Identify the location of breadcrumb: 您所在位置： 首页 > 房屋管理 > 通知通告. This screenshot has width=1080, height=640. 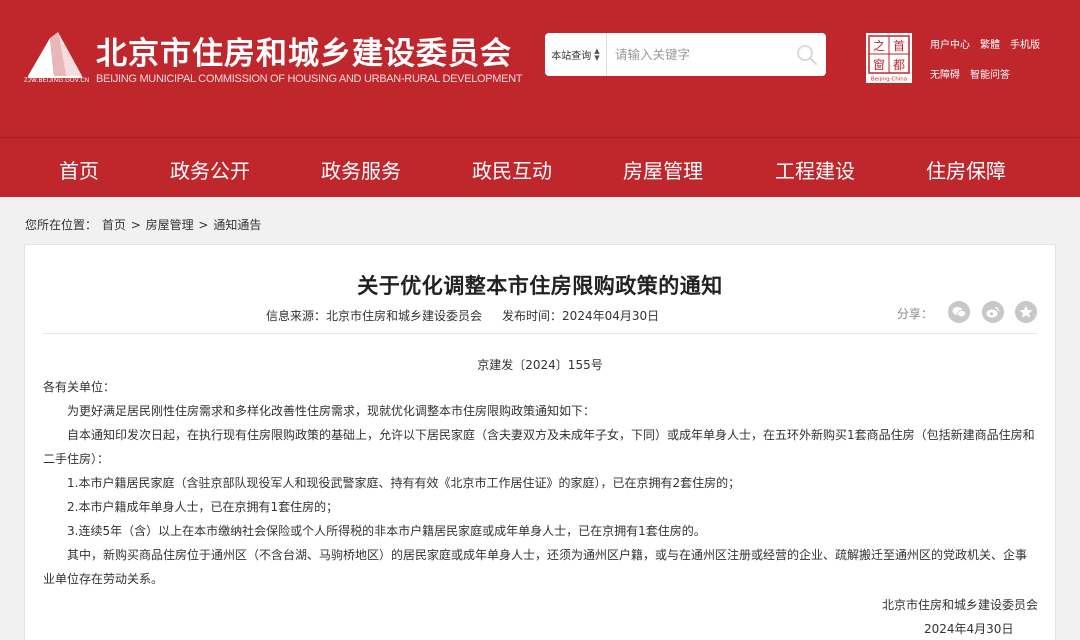
(143, 224).